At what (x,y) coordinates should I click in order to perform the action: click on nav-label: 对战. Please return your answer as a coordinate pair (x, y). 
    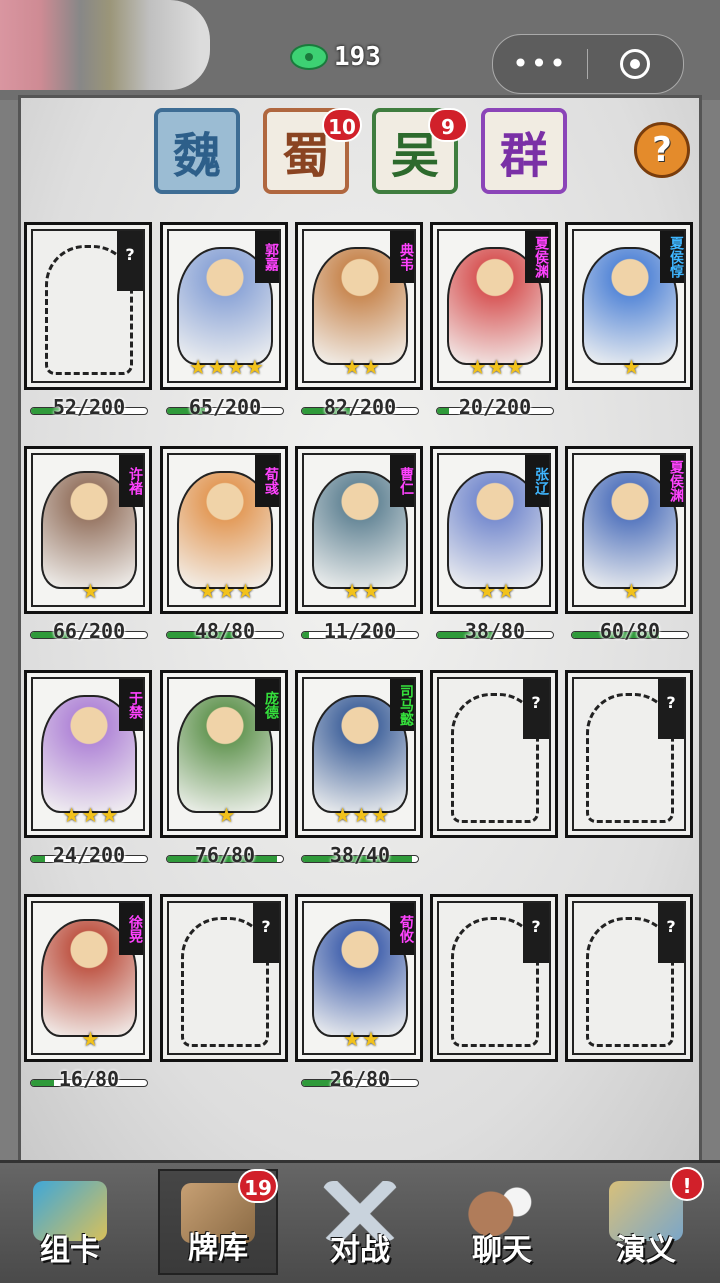
    Looking at the image, I should click on (360, 1250).